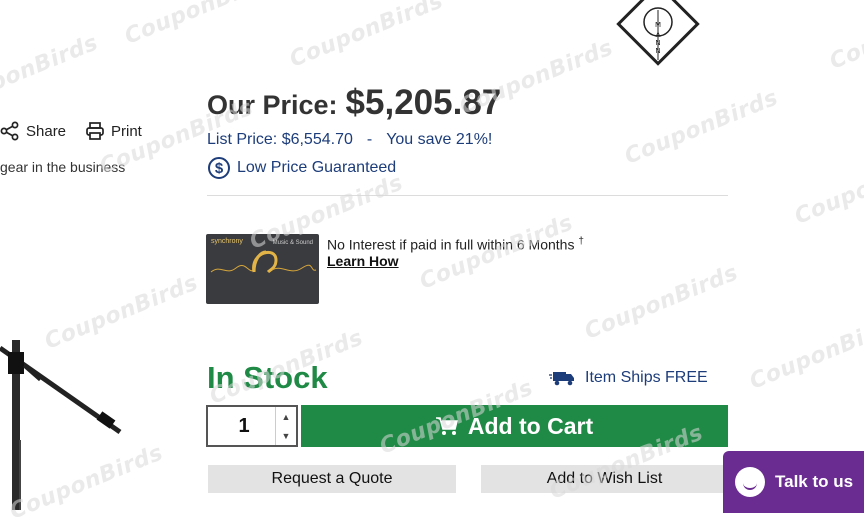 This screenshot has width=864, height=525. Describe the element at coordinates (604, 479) in the screenshot. I see `add-to-wish-list-button: Add to Wish List` at that location.